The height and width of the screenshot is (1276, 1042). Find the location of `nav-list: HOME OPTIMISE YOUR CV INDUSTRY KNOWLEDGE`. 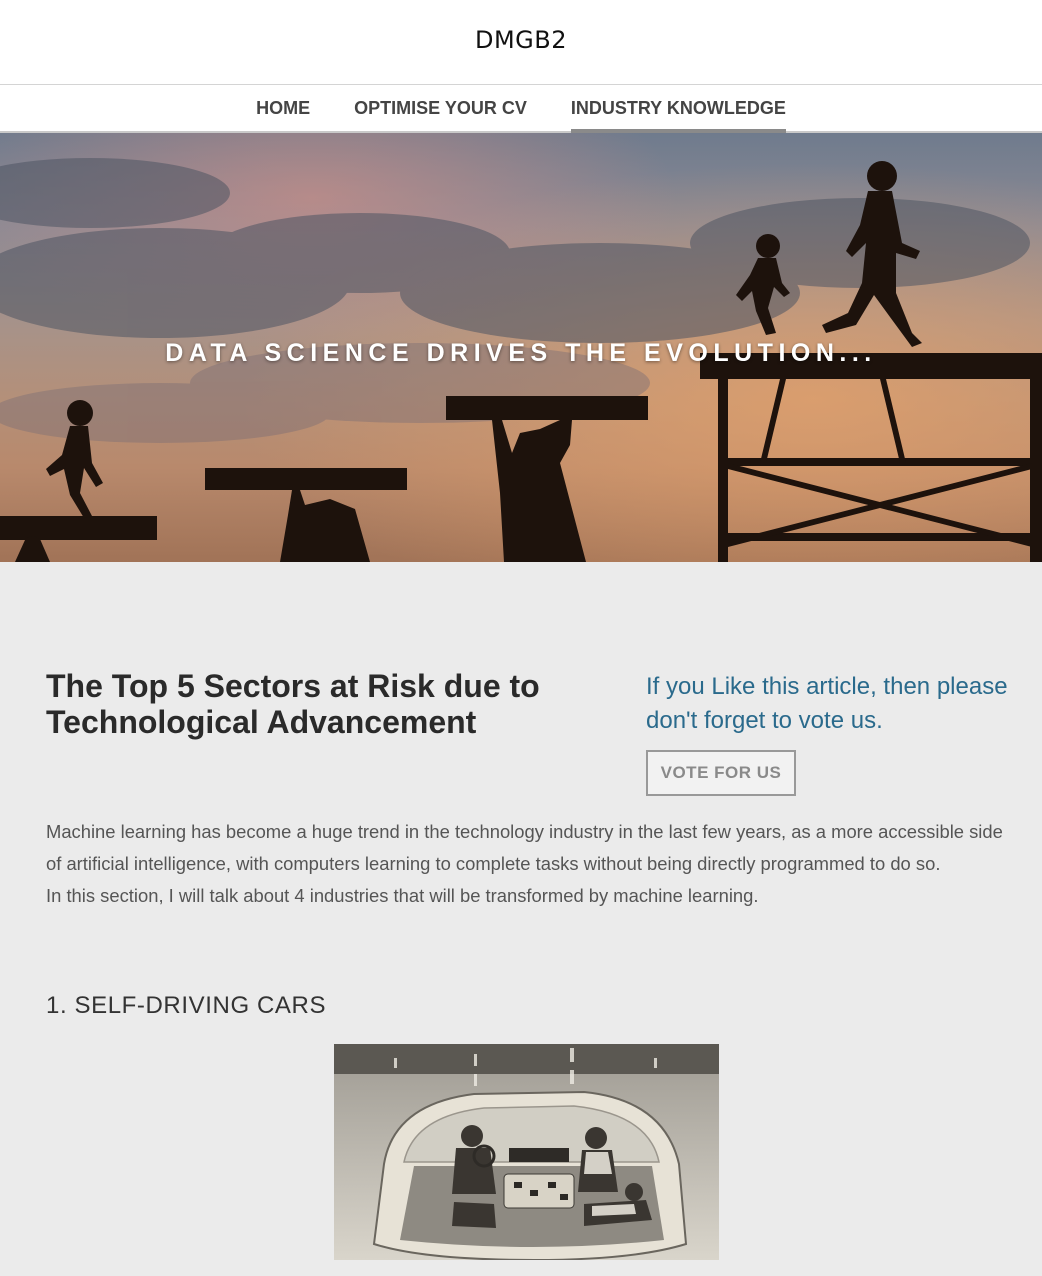

nav-list: HOME OPTIMISE YOUR CV INDUSTRY KNOWLEDGE is located at coordinates (521, 109).